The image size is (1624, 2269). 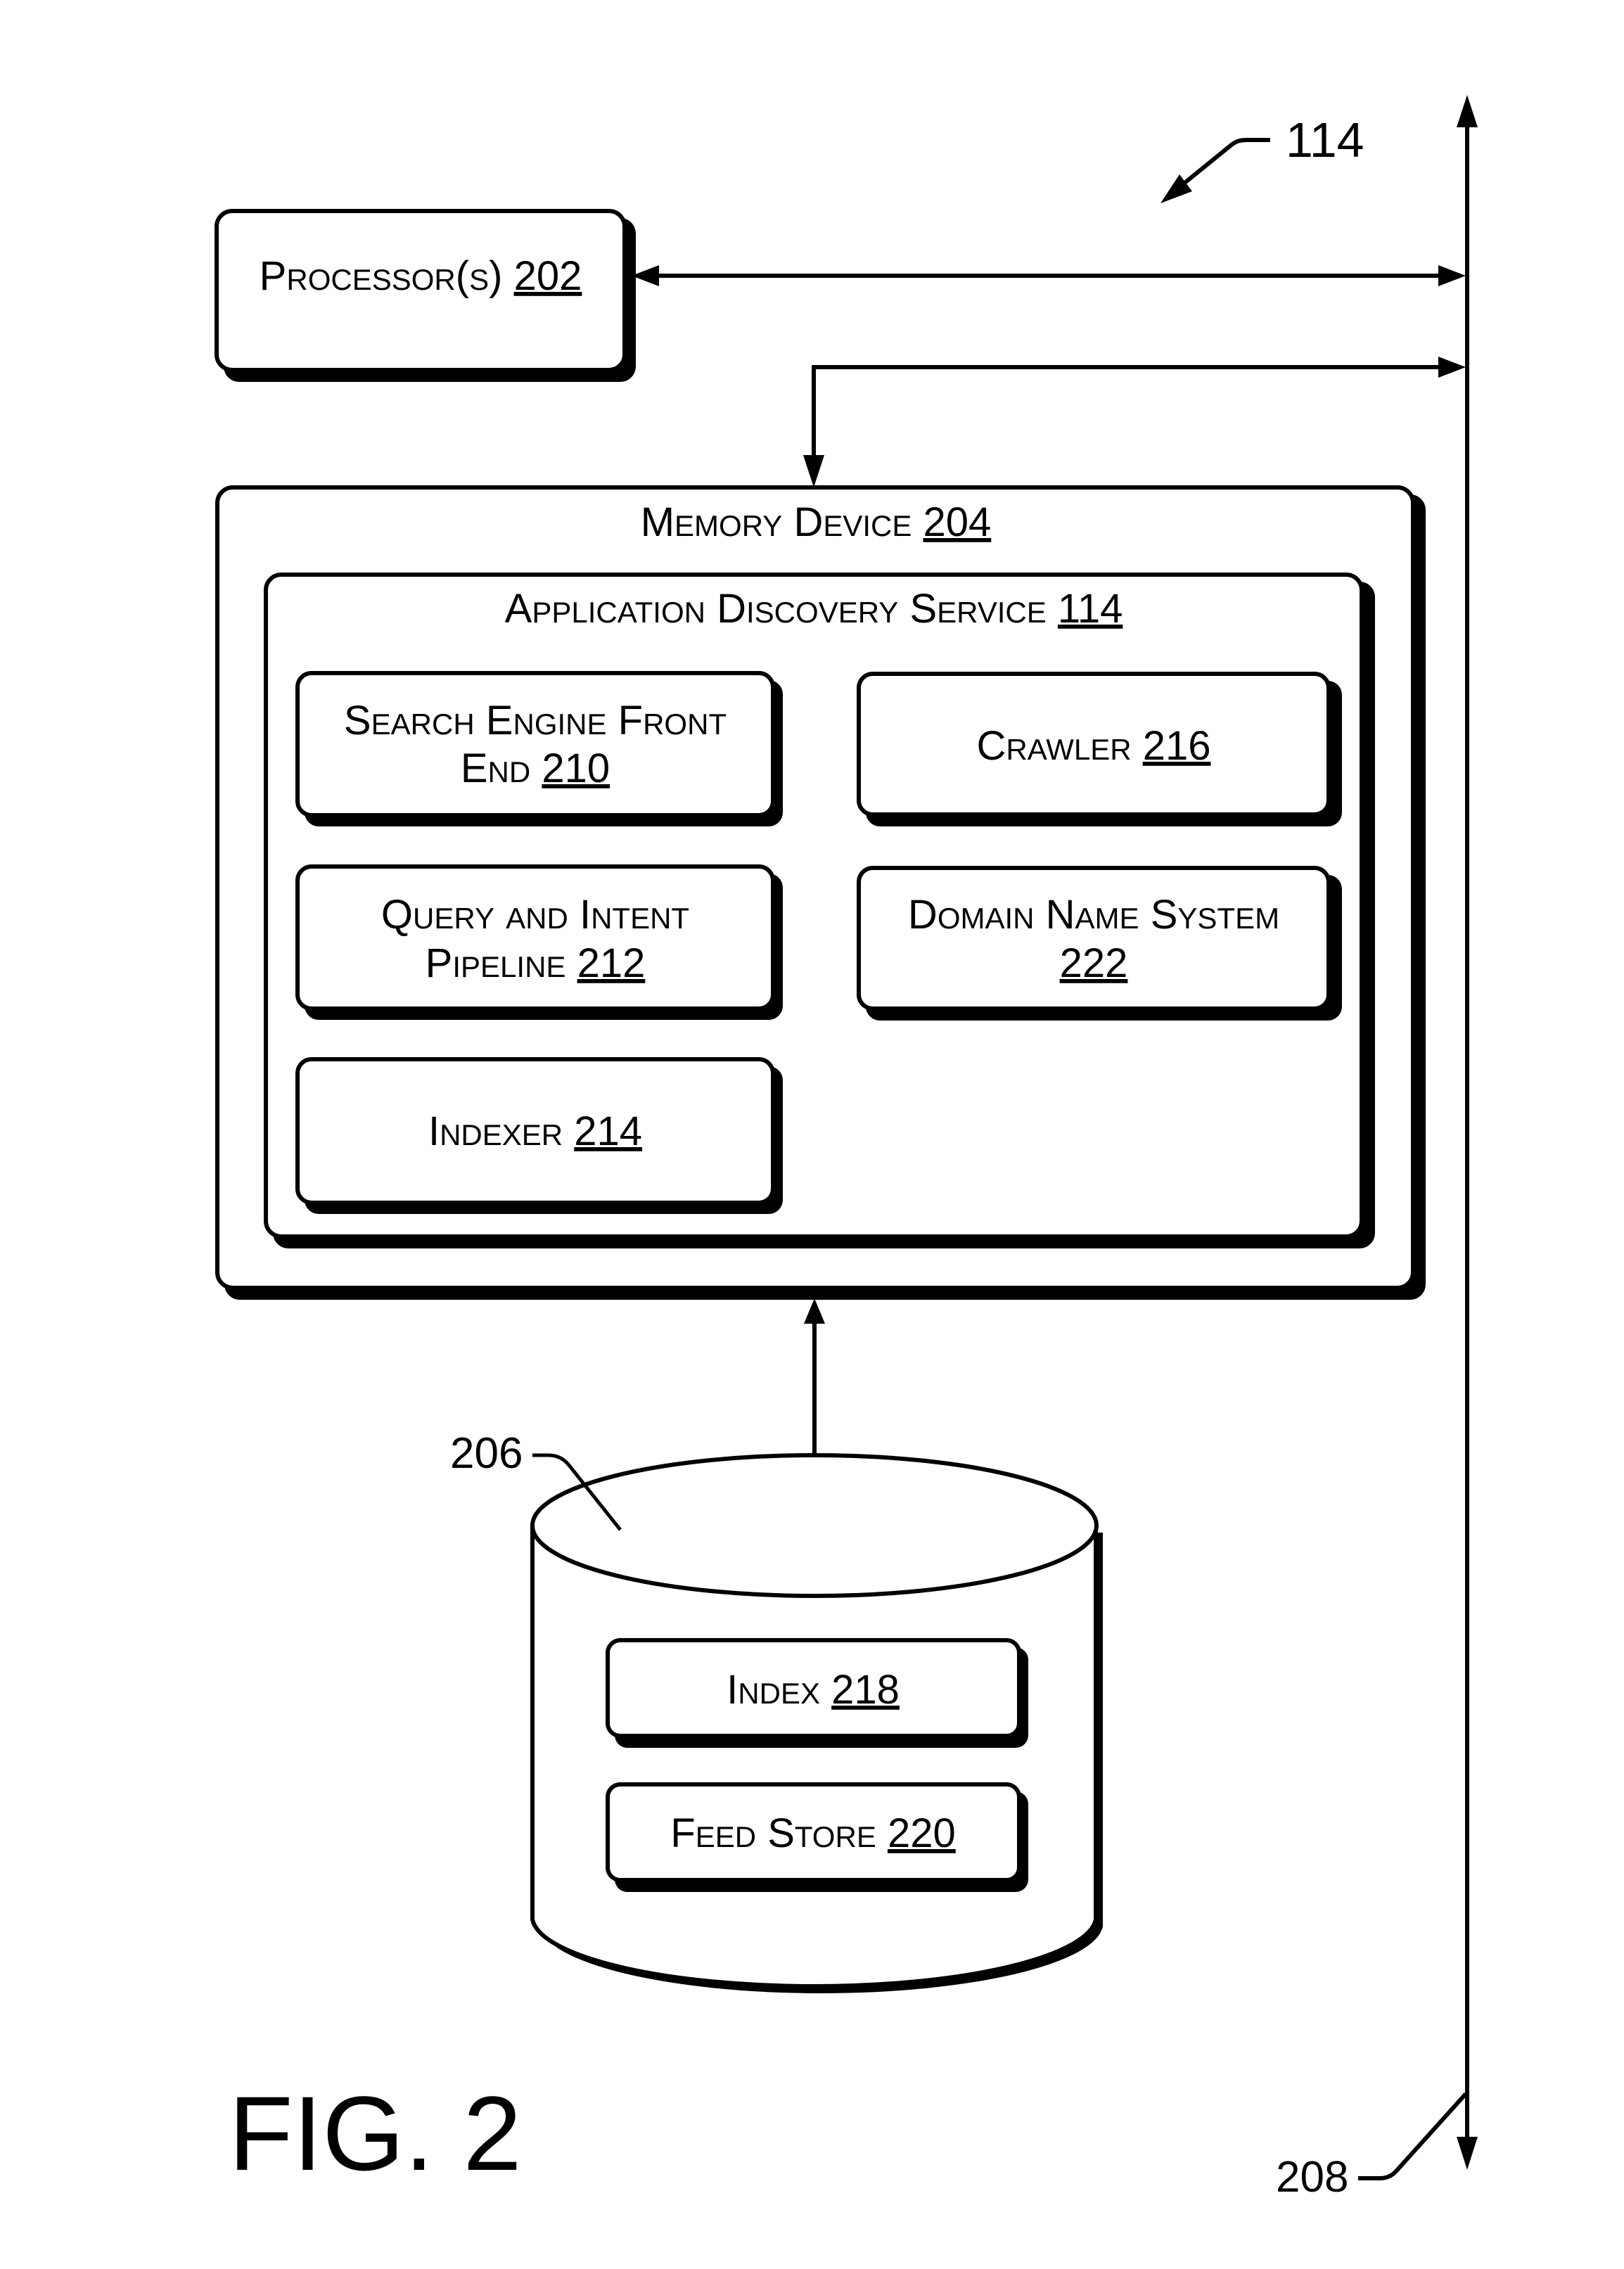 I want to click on crawler-box: CRAWLER 216, so click(x=1099, y=749).